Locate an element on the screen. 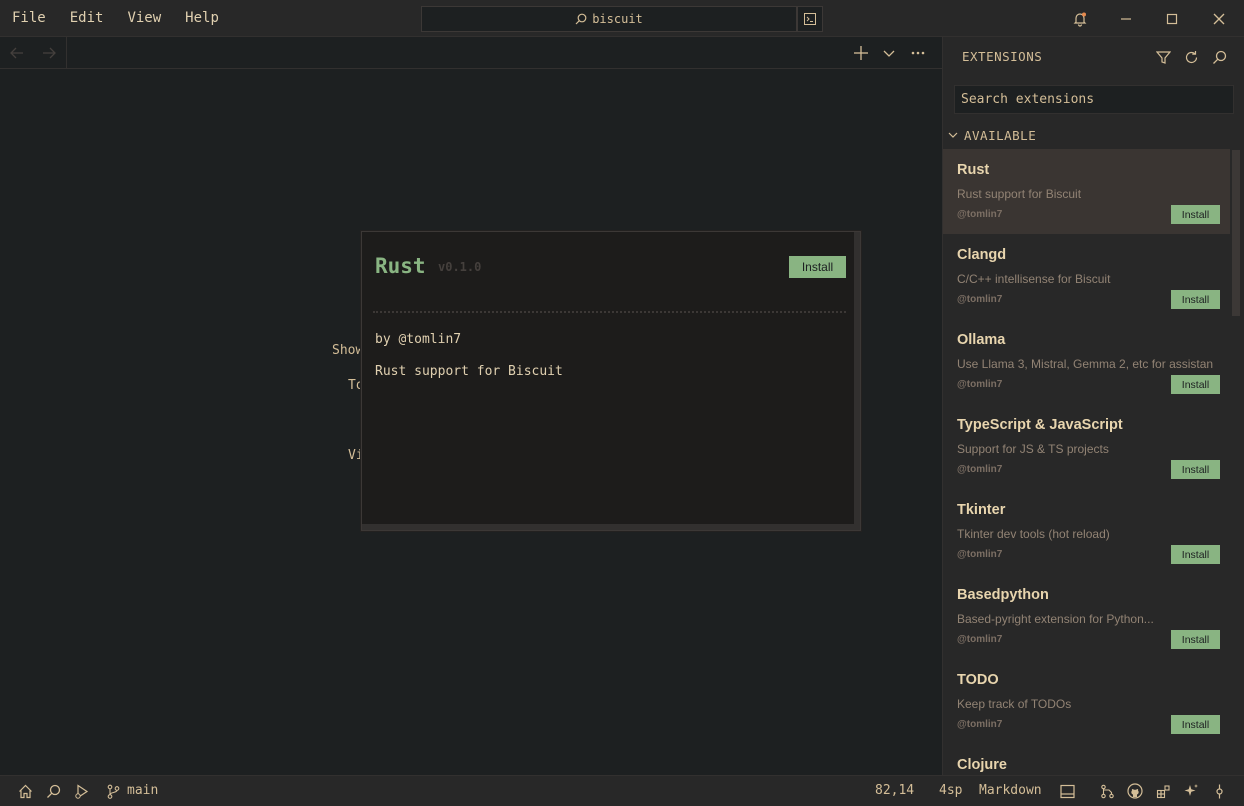 The width and height of the screenshot is (1244, 806). sparkle-icon is located at coordinates (1191, 790).